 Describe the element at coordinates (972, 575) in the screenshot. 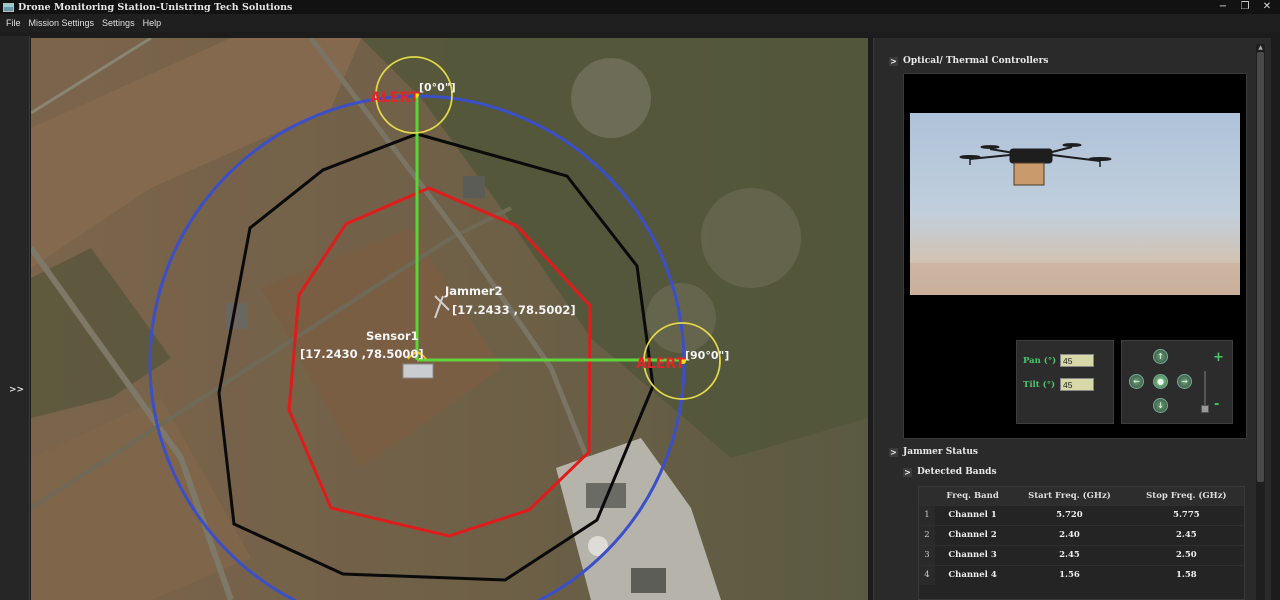

I see `cell-band: Channel 4` at that location.